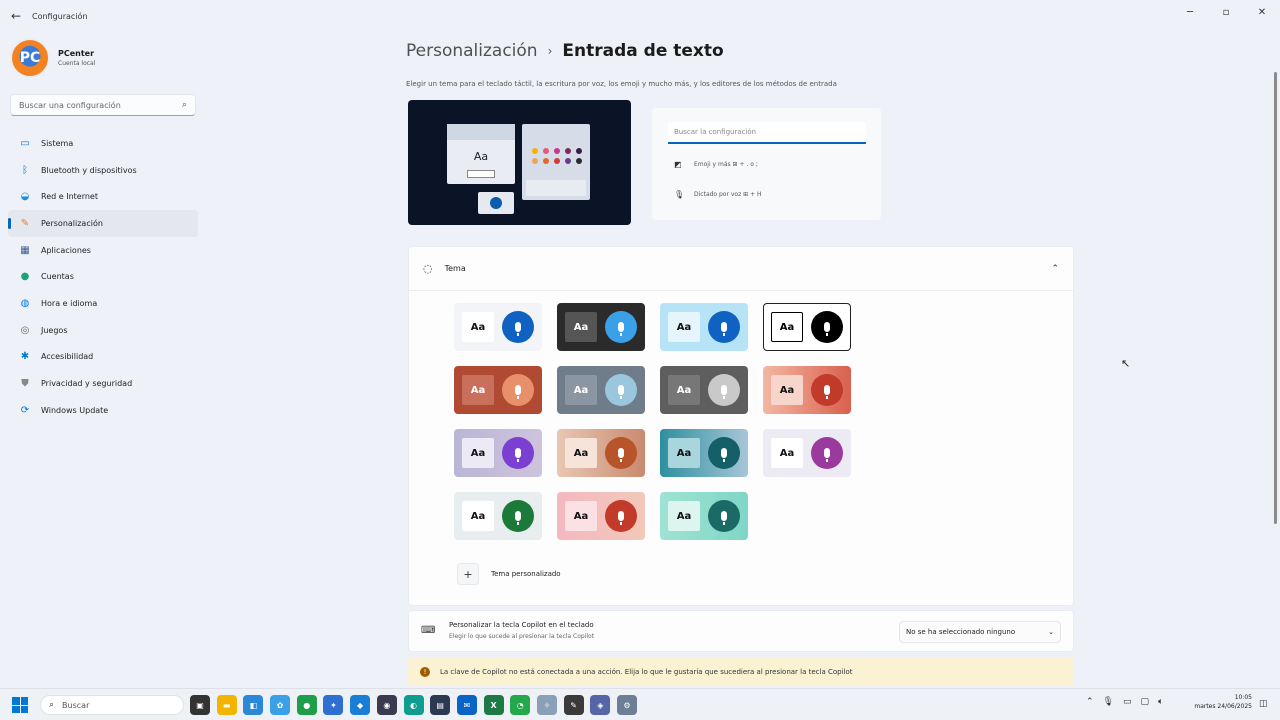 The width and height of the screenshot is (1280, 720). Describe the element at coordinates (472, 51) in the screenshot. I see `breadcrumb-parent: Personalización` at that location.